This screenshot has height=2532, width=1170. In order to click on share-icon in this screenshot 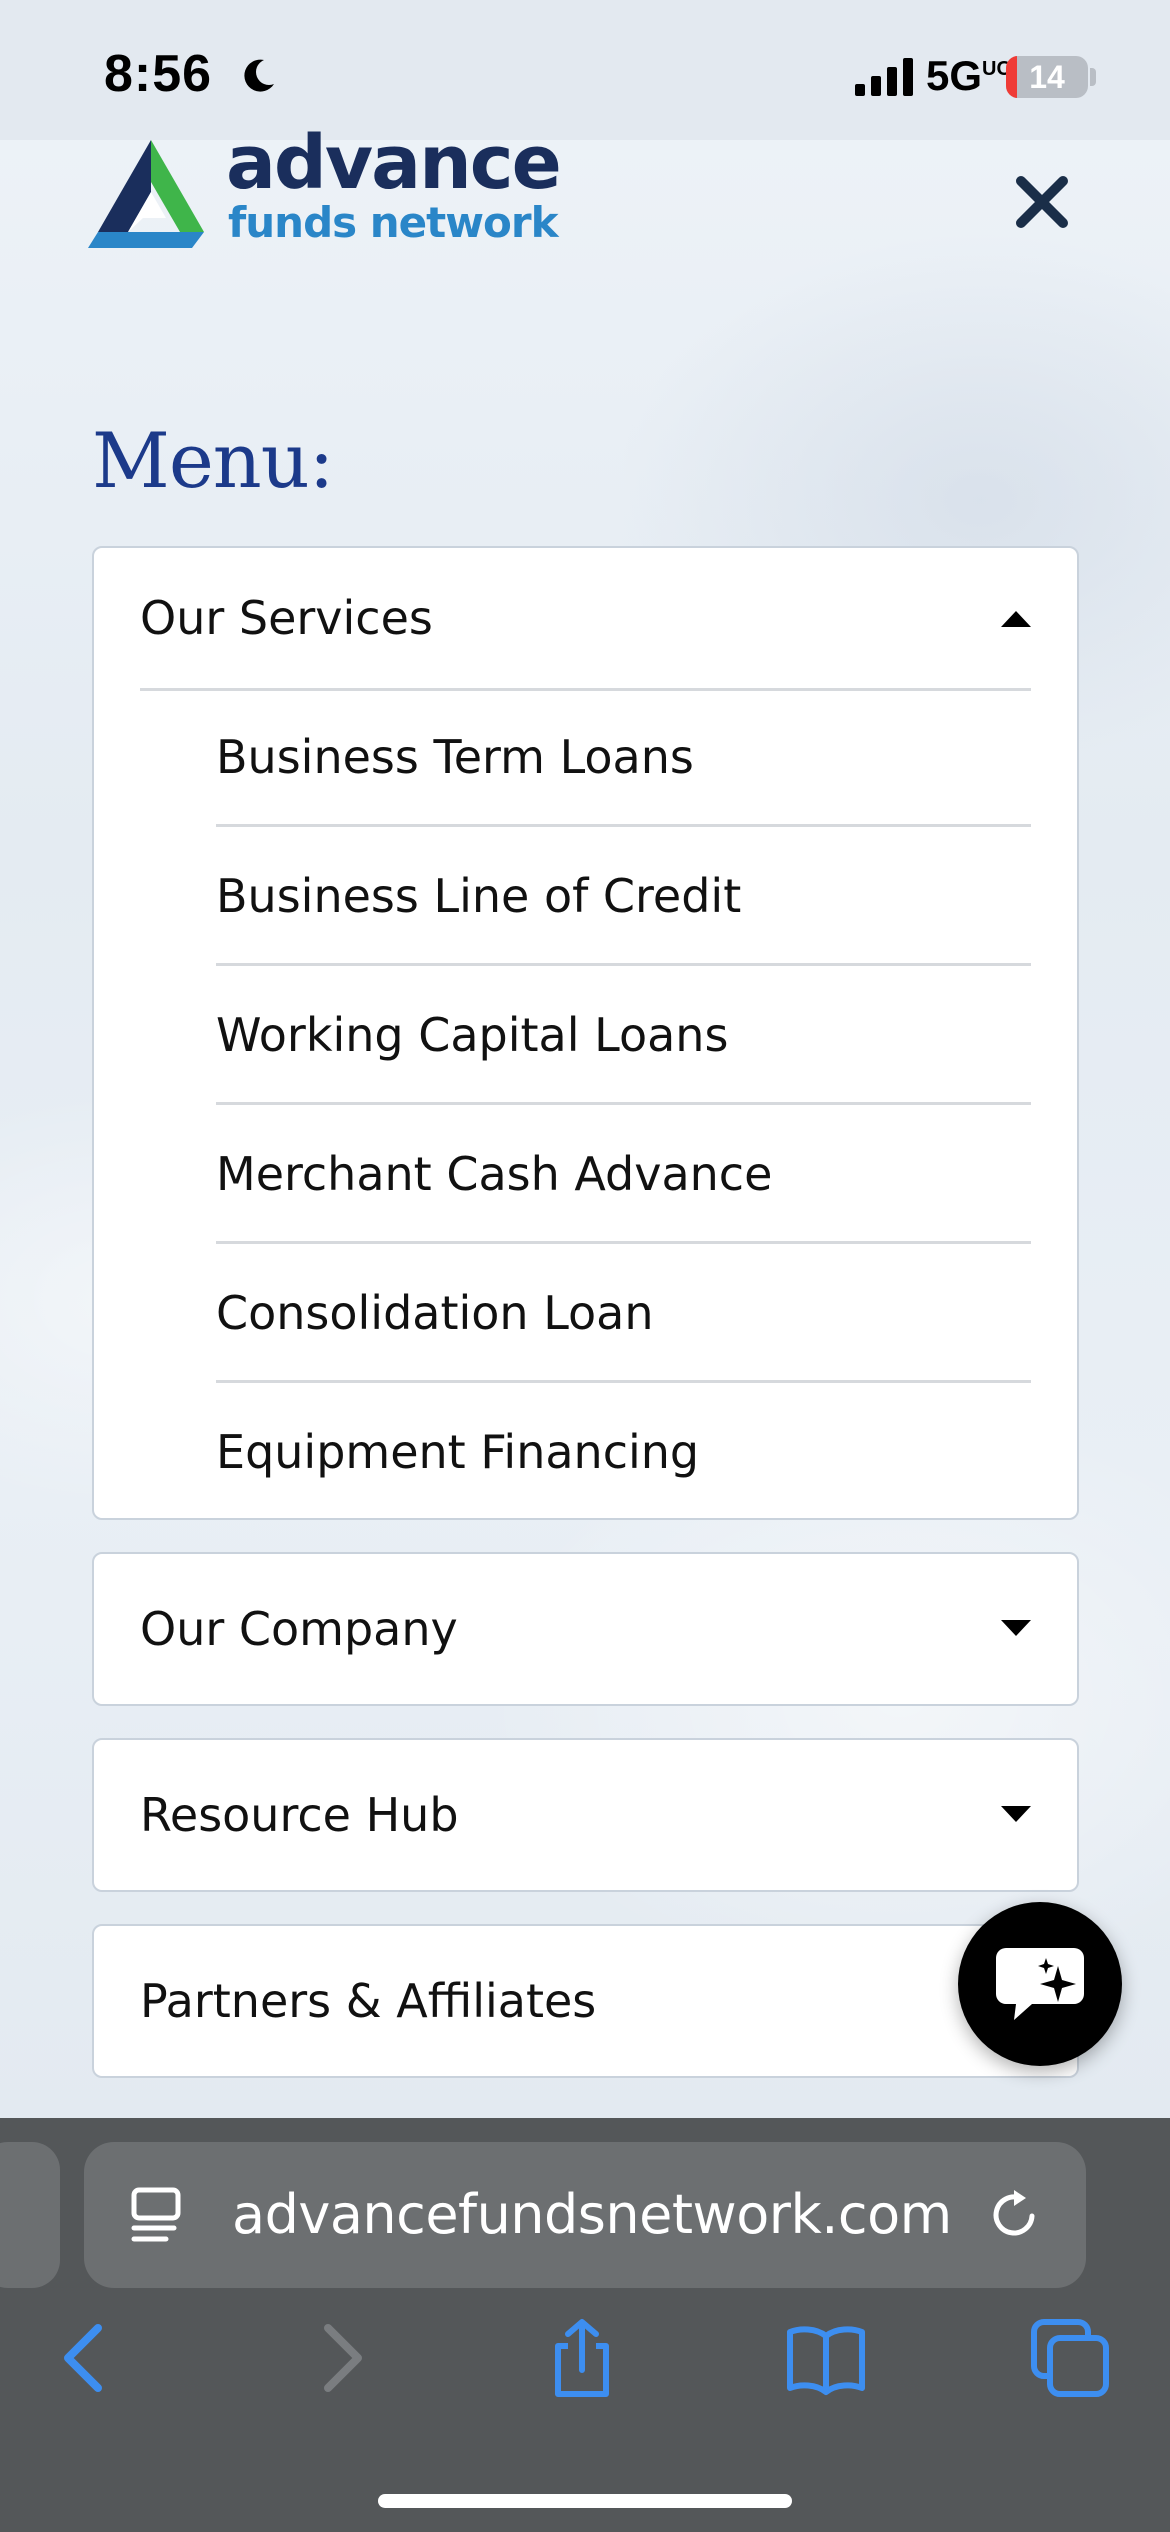, I will do `click(582, 2358)`.